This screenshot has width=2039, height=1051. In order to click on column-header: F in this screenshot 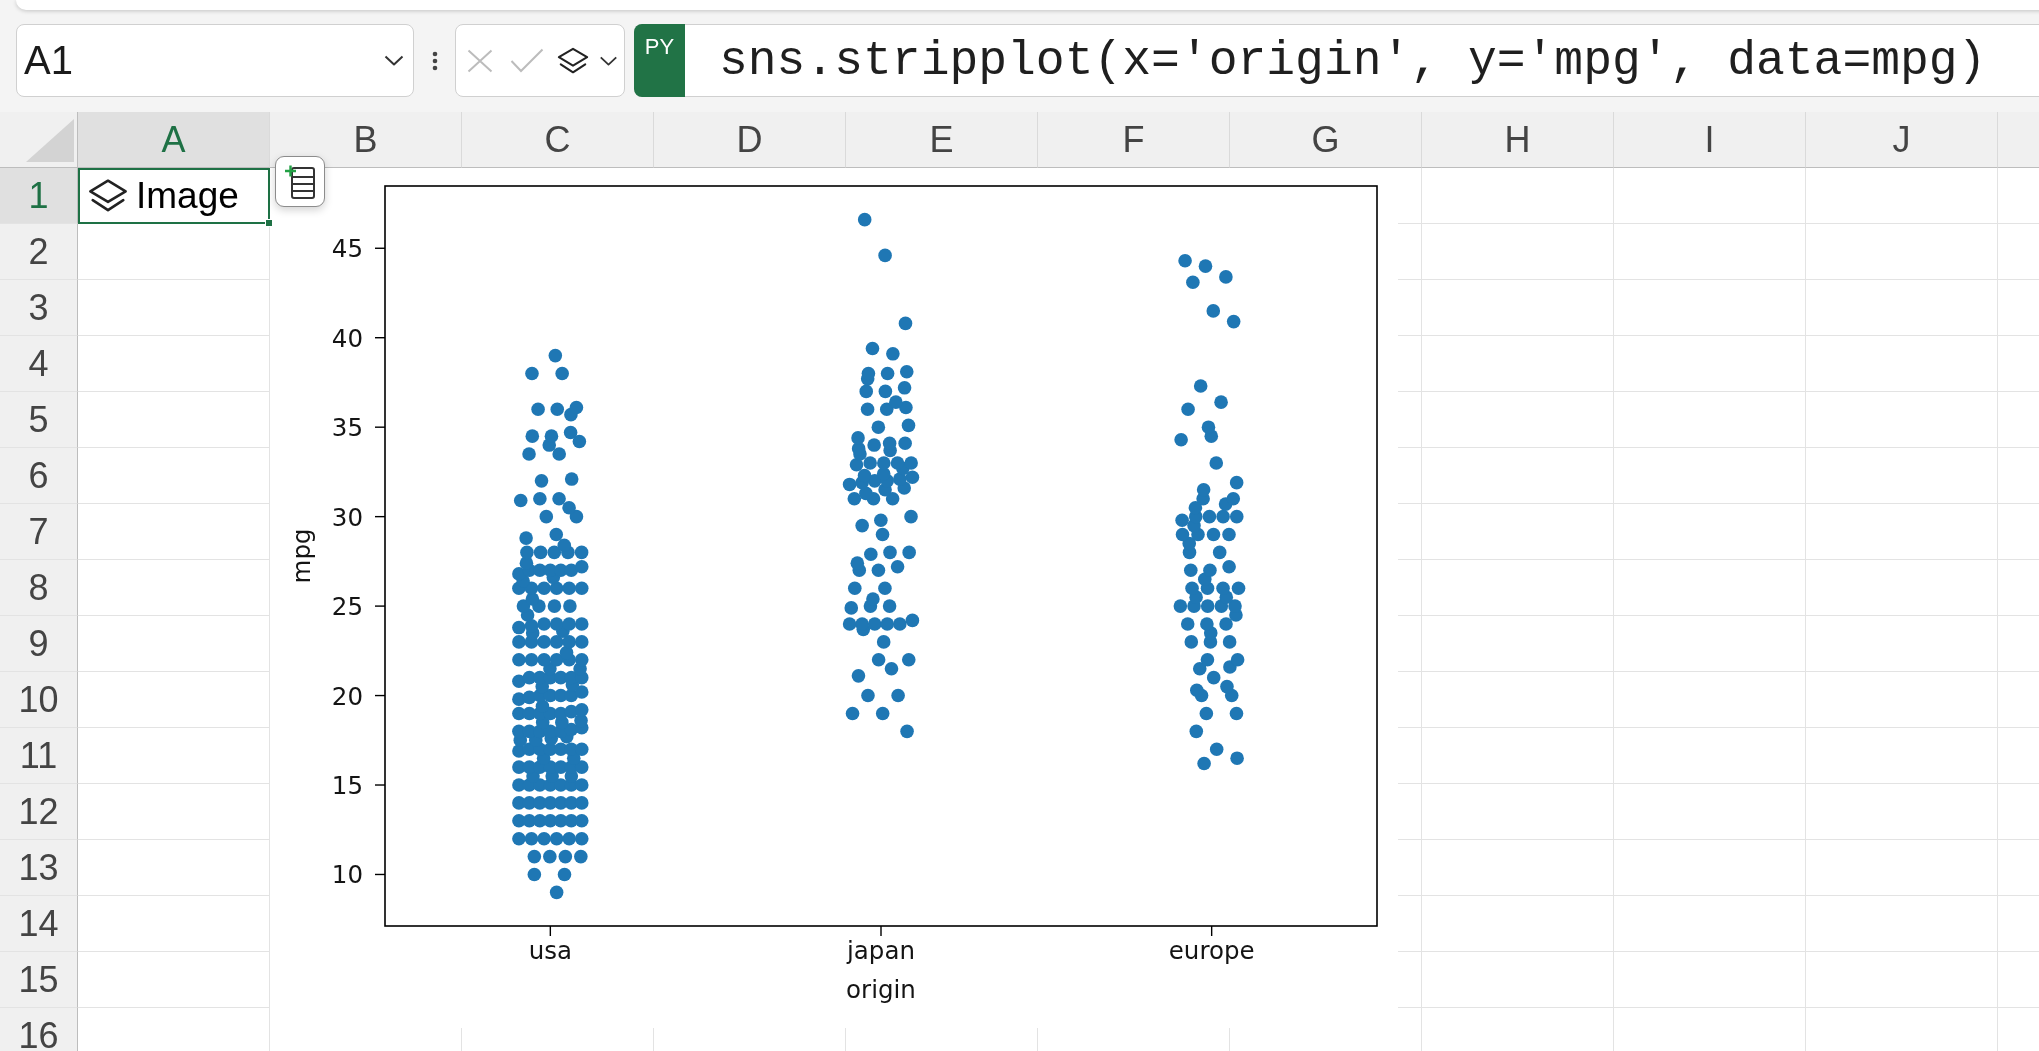, I will do `click(1134, 140)`.